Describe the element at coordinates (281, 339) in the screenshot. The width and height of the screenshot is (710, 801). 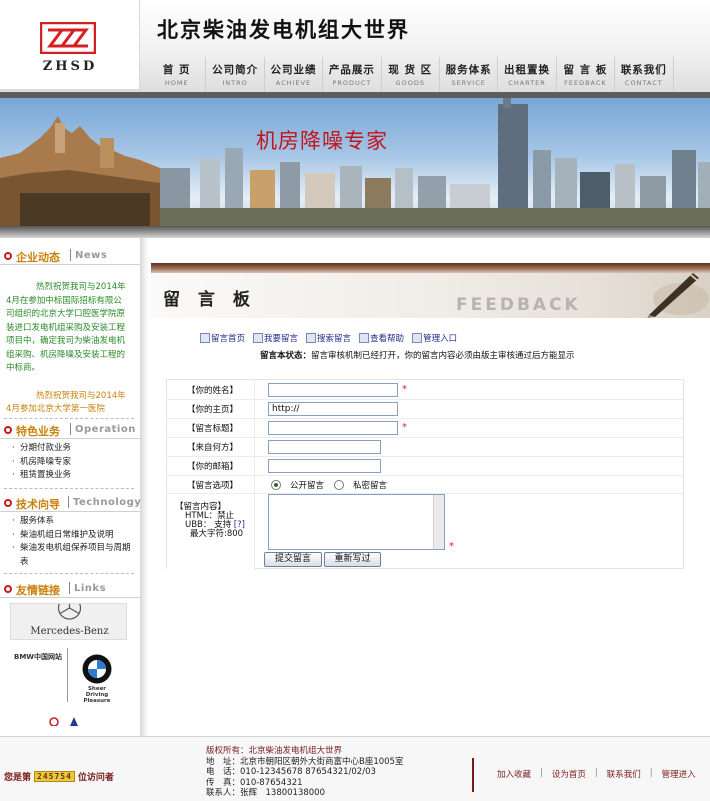
I see `link-label: 我要留言` at that location.